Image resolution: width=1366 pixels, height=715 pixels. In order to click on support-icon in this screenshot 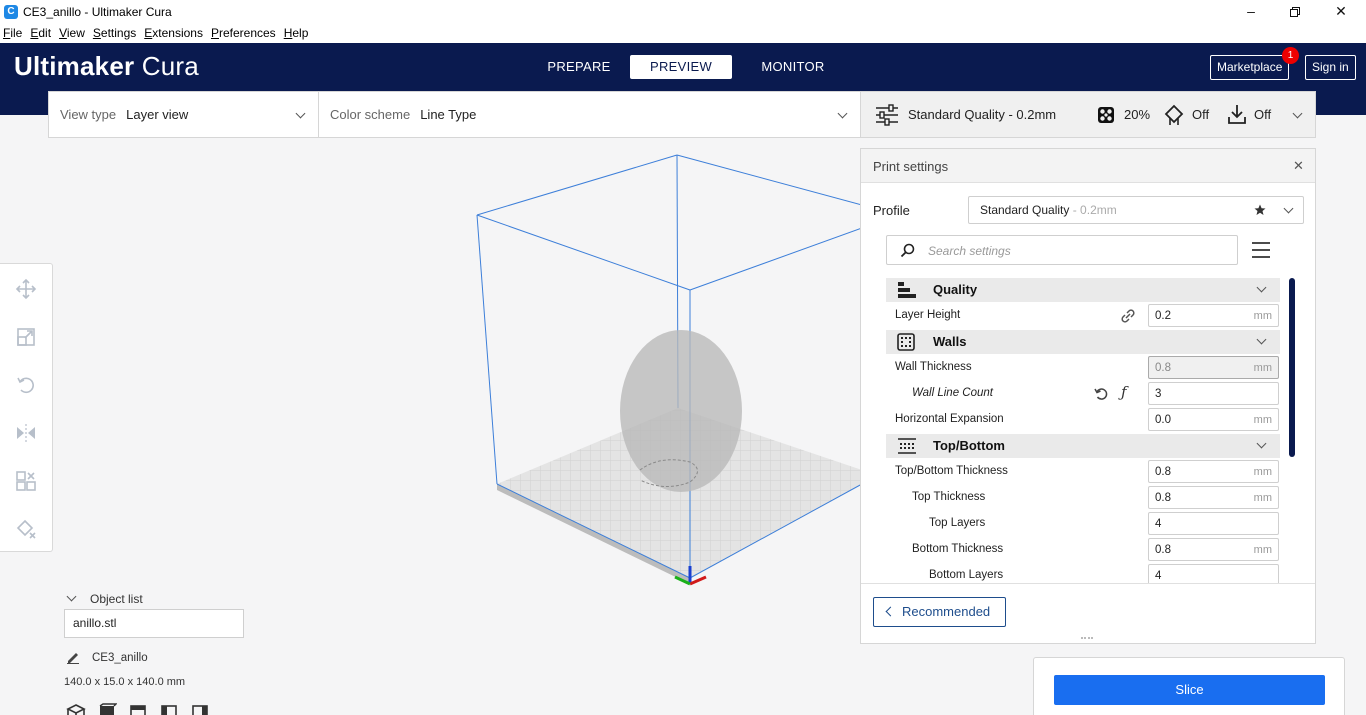, I will do `click(1174, 114)`.